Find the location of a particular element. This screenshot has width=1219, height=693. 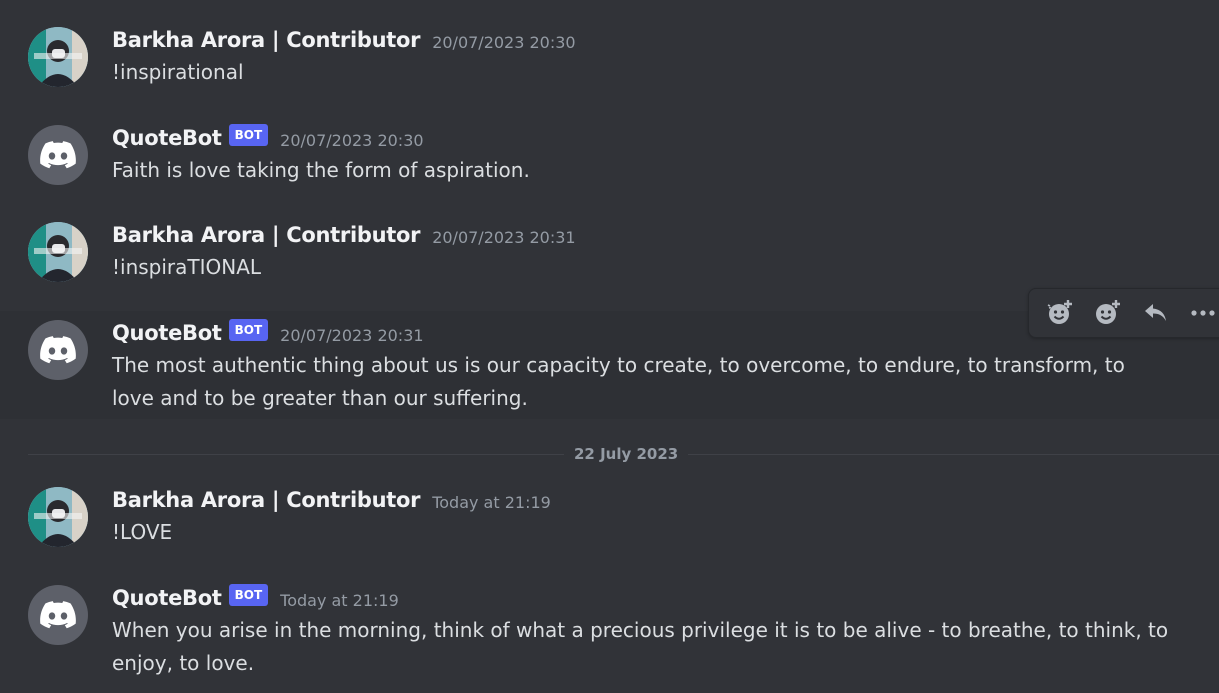

reply-button is located at coordinates (1156, 313).